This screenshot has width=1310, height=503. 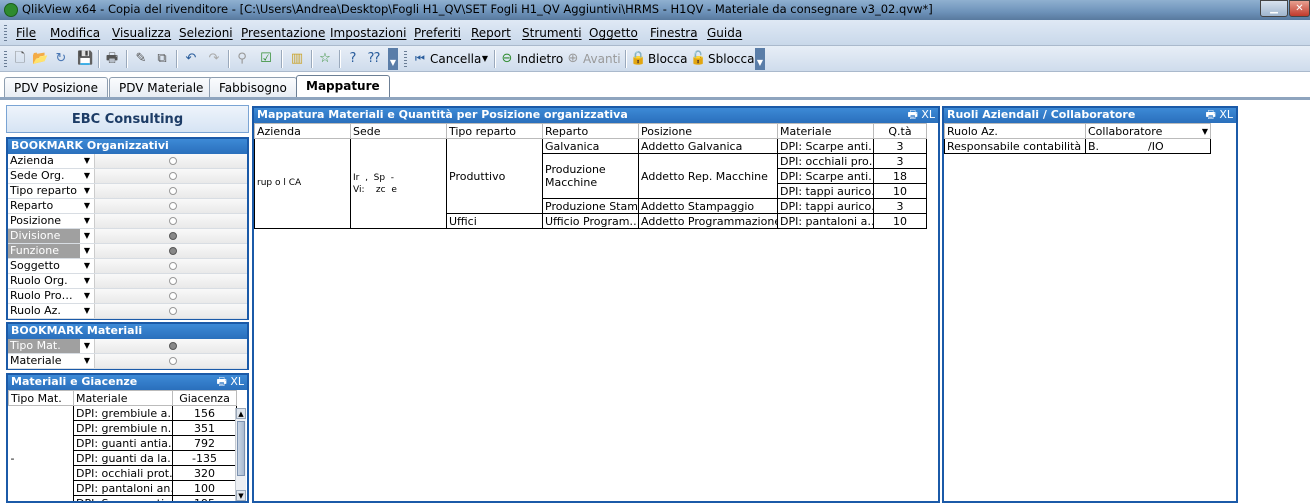 What do you see at coordinates (204, 413) in the screenshot?
I see `cell-giacenza: 156` at bounding box center [204, 413].